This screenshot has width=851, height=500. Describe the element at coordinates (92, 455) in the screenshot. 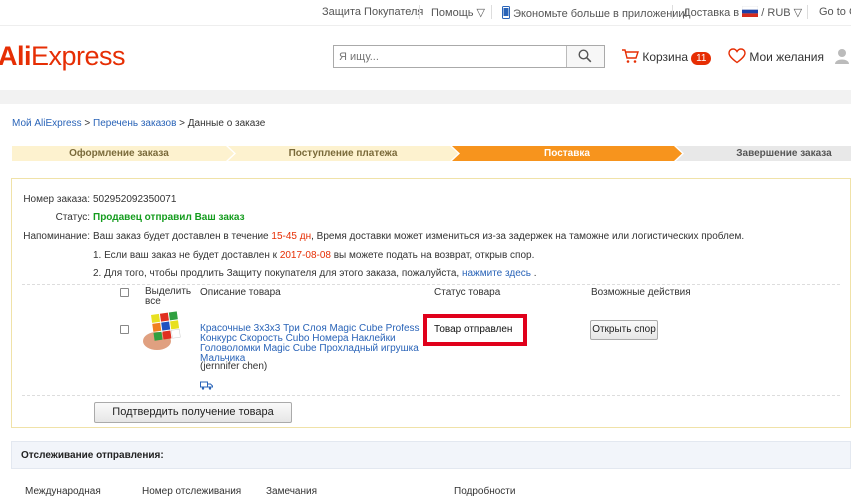

I see `tracking-title: Отслеживание отправления:` at that location.